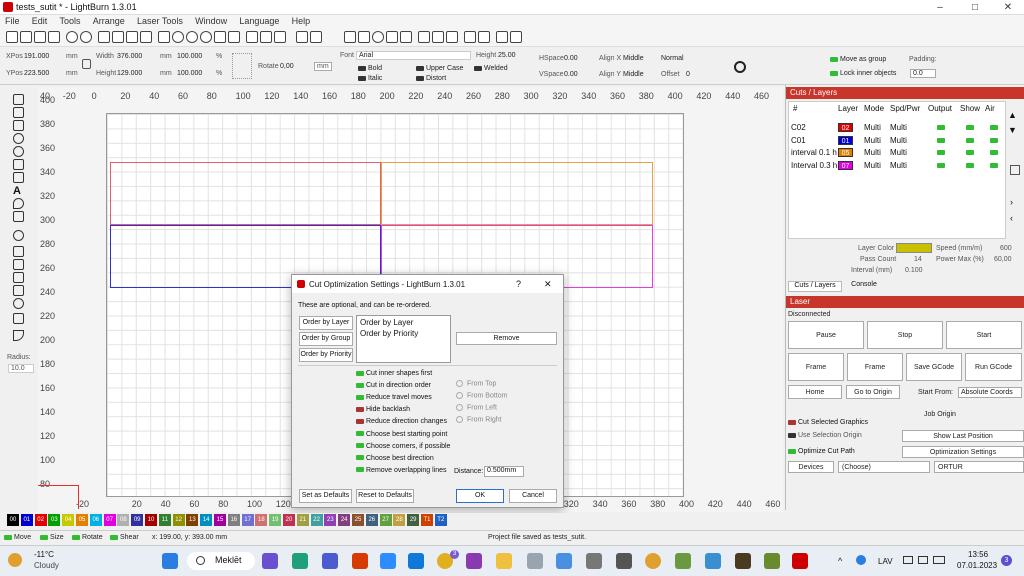 The image size is (1024, 576). I want to click on menu-tools: Tools, so click(70, 21).